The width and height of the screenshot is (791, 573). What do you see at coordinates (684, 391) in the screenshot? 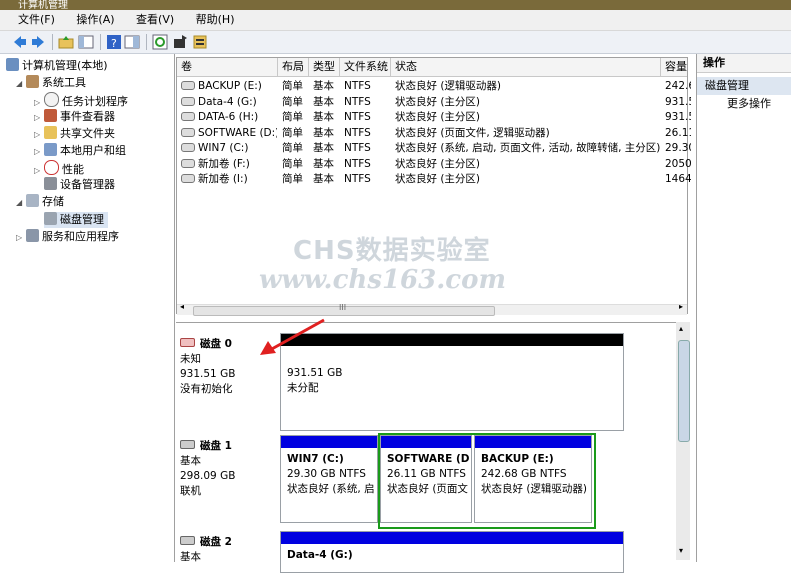
I see `vertical-scroll-thumb` at bounding box center [684, 391].